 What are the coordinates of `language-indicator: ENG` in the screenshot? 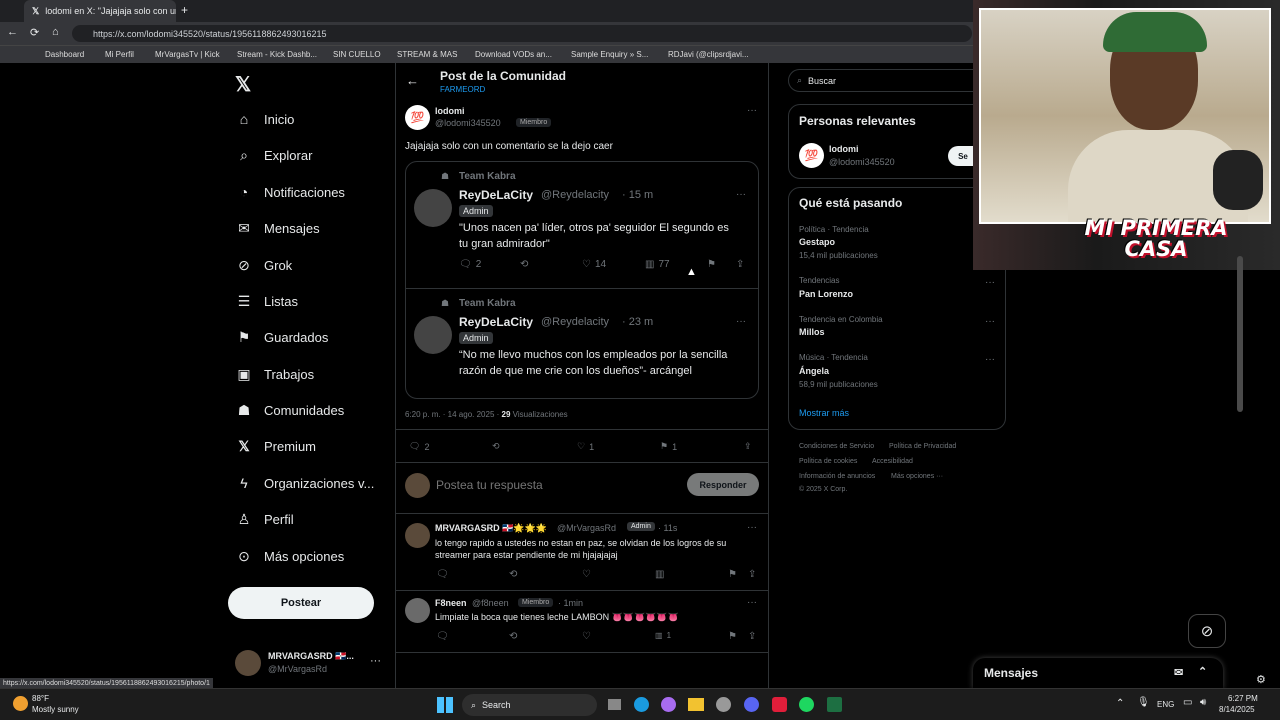 It's located at (1165, 704).